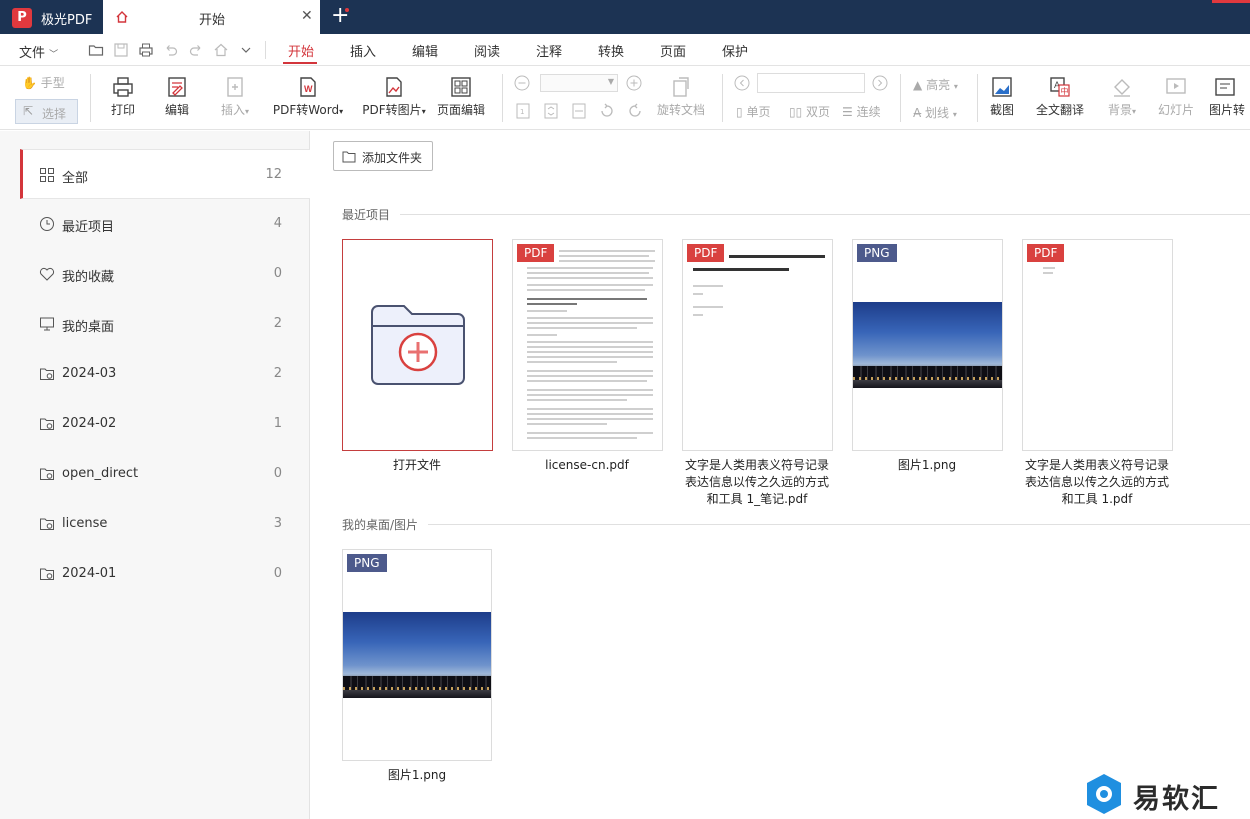  Describe the element at coordinates (392, 158) in the screenshot. I see `add-folder-label: 添加文件夹` at that location.